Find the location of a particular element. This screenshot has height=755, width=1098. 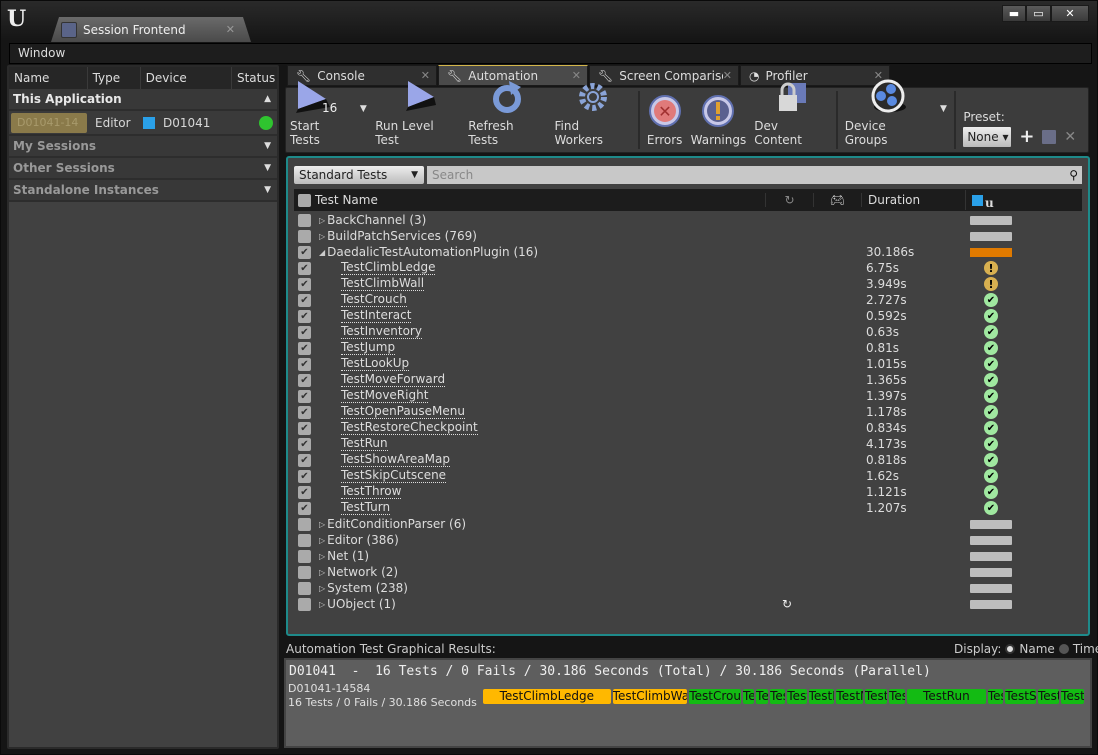

session-instance-row: D01041-14 Editor D01041 is located at coordinates (143, 123).